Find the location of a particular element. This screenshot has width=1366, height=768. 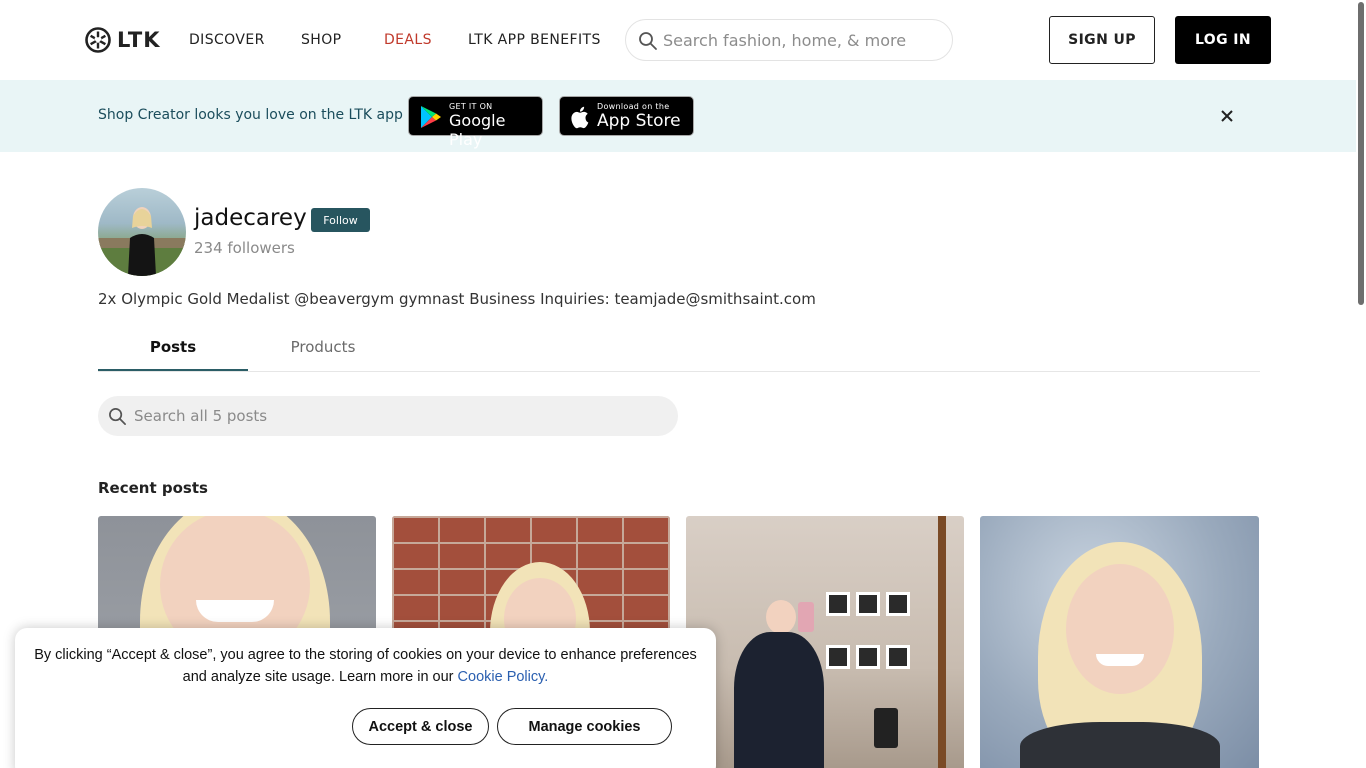

tab-products: Products is located at coordinates (323, 355).